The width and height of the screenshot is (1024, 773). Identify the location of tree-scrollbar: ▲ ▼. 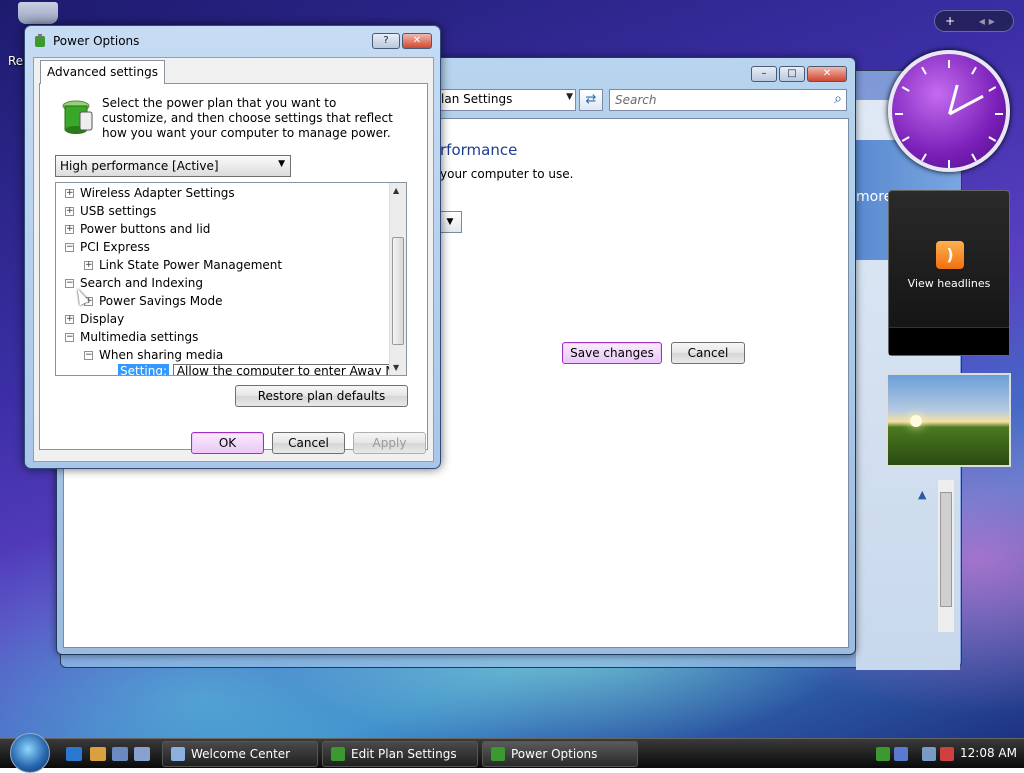
(397, 279).